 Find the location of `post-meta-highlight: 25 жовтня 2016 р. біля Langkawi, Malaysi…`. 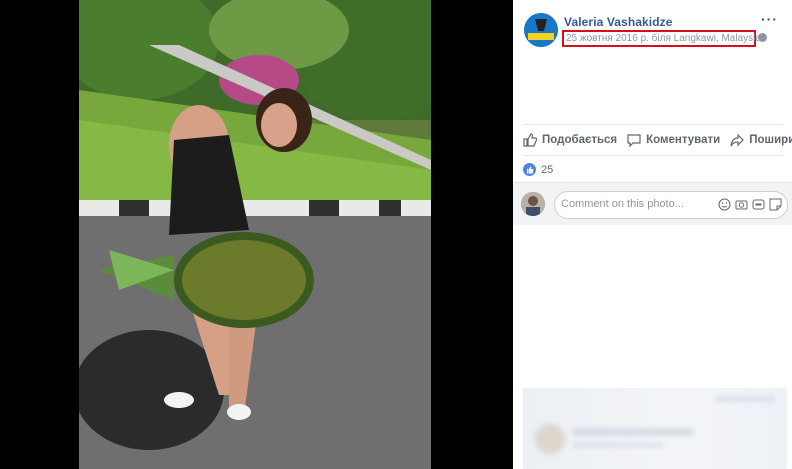

post-meta-highlight: 25 жовтня 2016 р. біля Langkawi, Malaysi… is located at coordinates (661, 38).